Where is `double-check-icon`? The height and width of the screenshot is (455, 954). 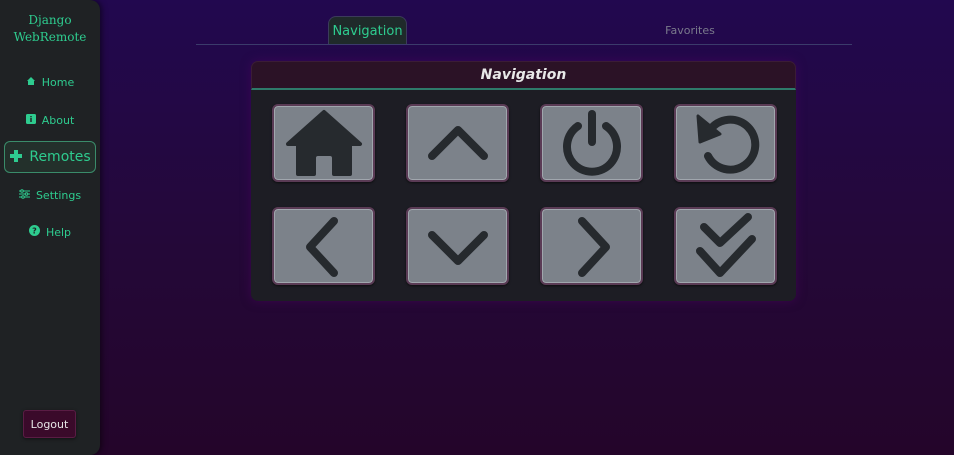 double-check-icon is located at coordinates (725, 245).